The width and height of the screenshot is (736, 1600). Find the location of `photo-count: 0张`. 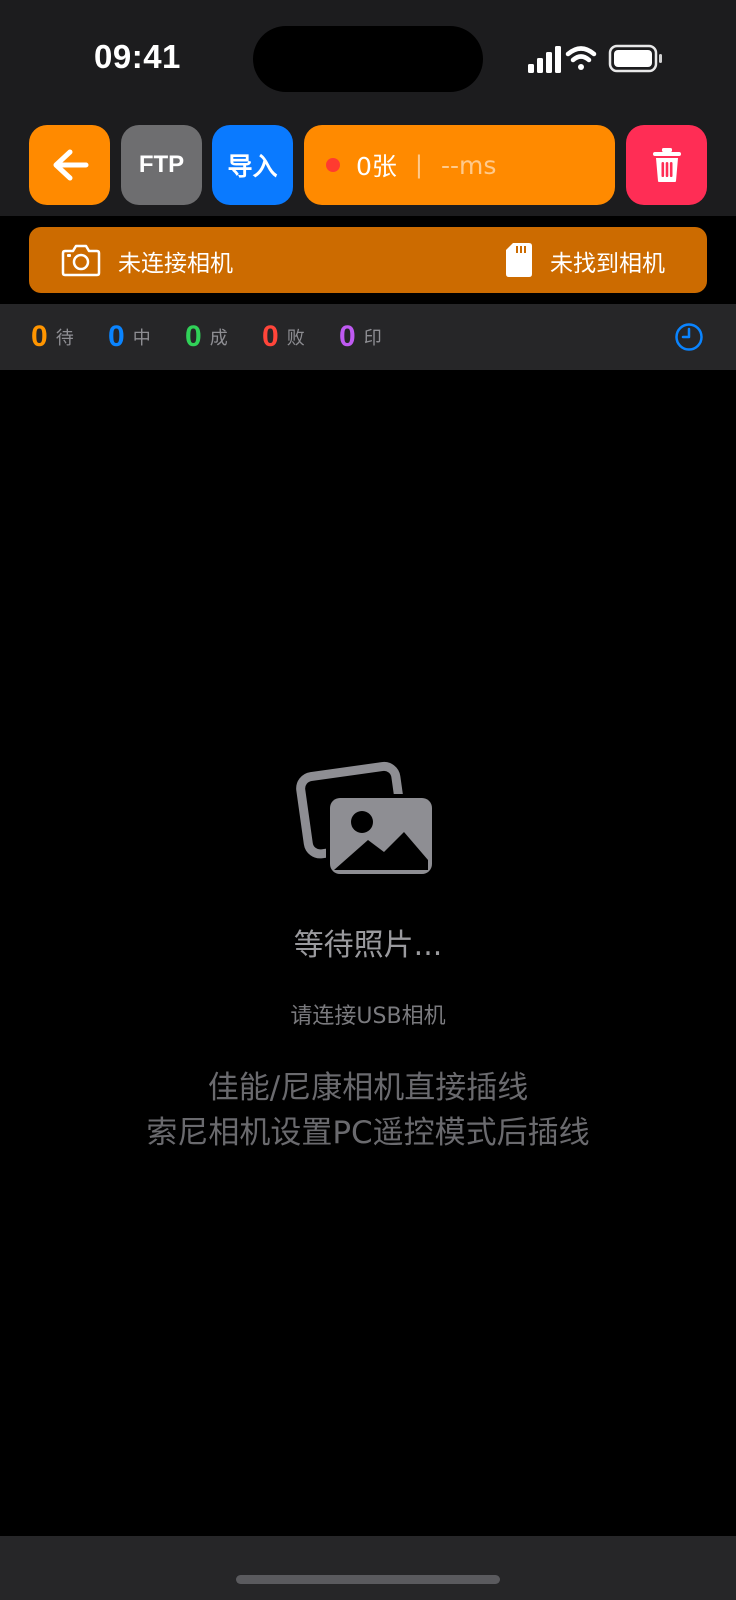

photo-count: 0张 is located at coordinates (376, 166).